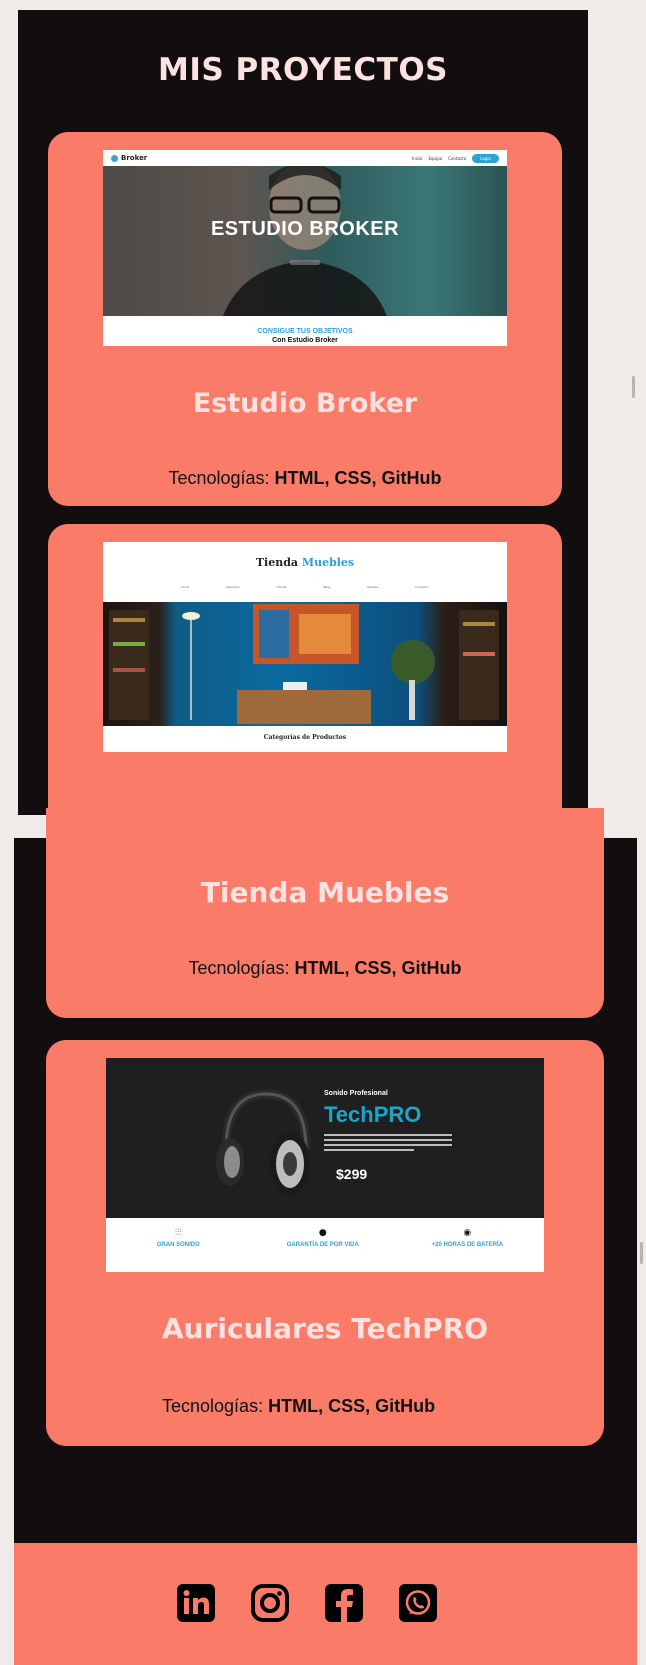  I want to click on facebook-icon, so click(344, 1603).